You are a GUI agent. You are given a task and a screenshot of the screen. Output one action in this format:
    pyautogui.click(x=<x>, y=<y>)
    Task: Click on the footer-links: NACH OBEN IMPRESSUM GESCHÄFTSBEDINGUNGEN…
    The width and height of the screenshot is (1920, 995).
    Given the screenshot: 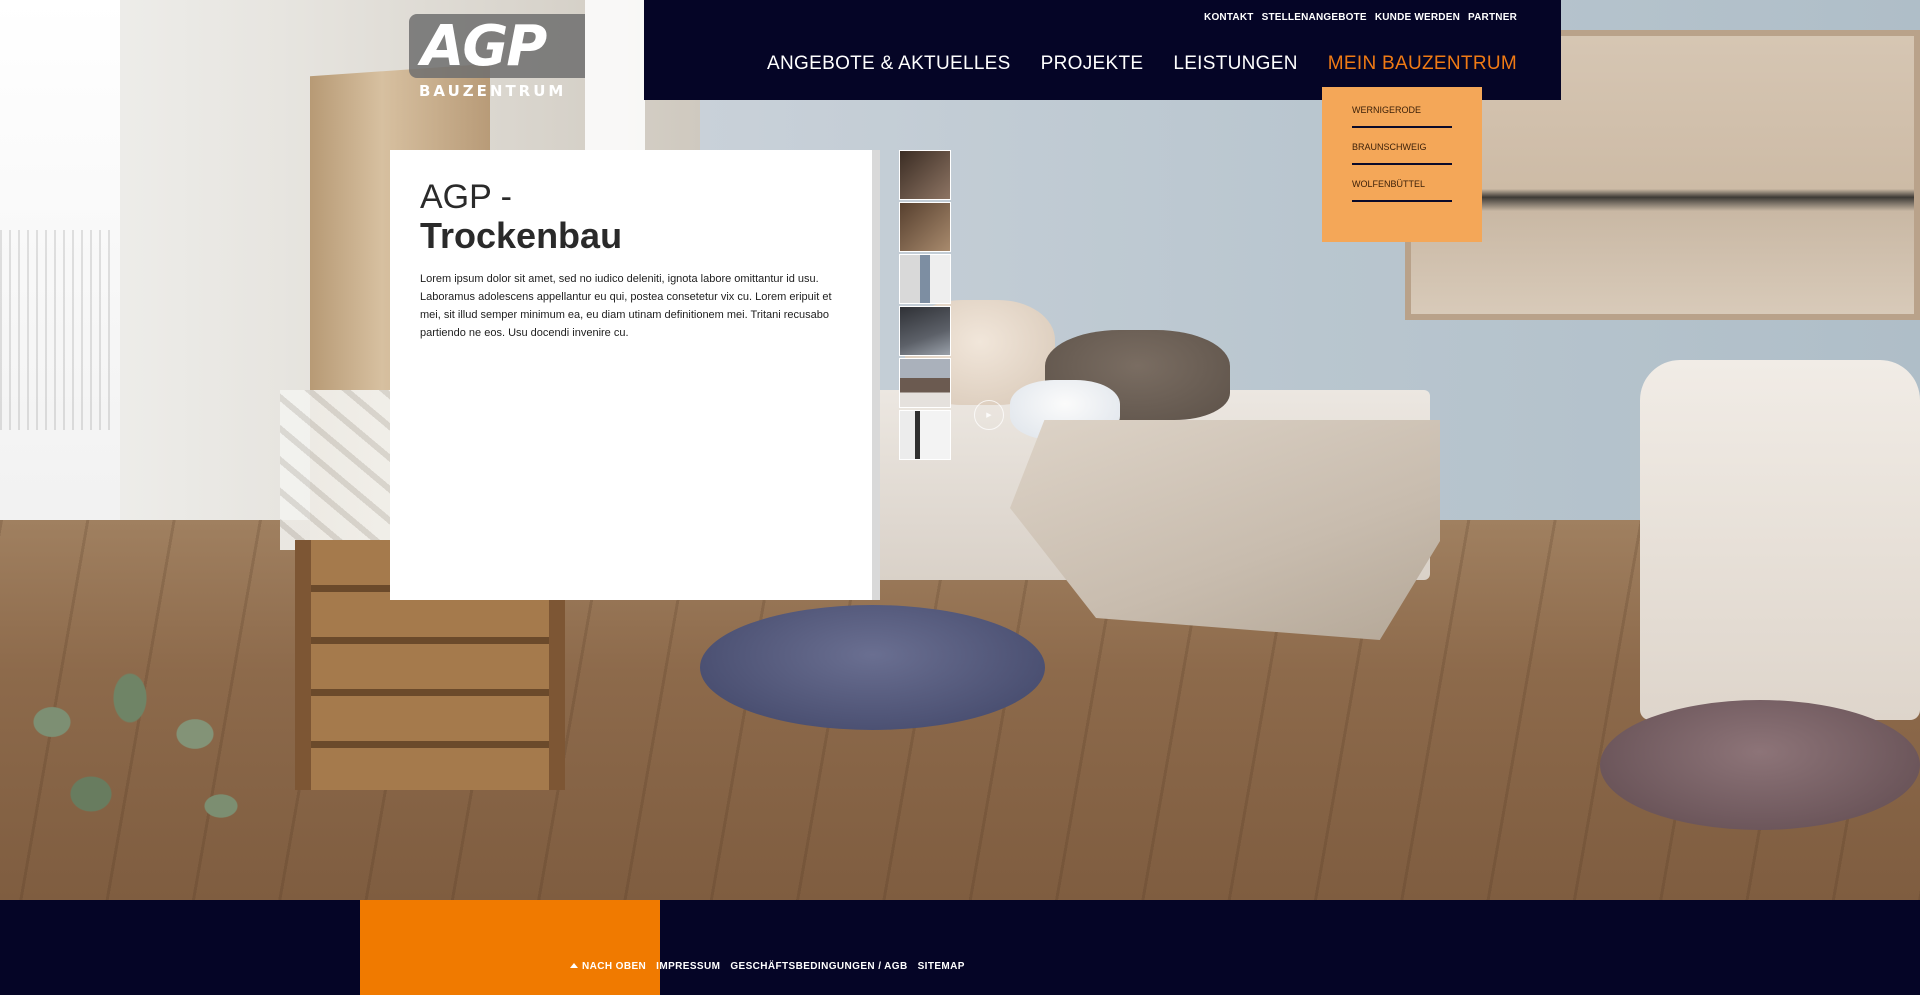 What is the action you would take?
    pyautogui.click(x=767, y=966)
    